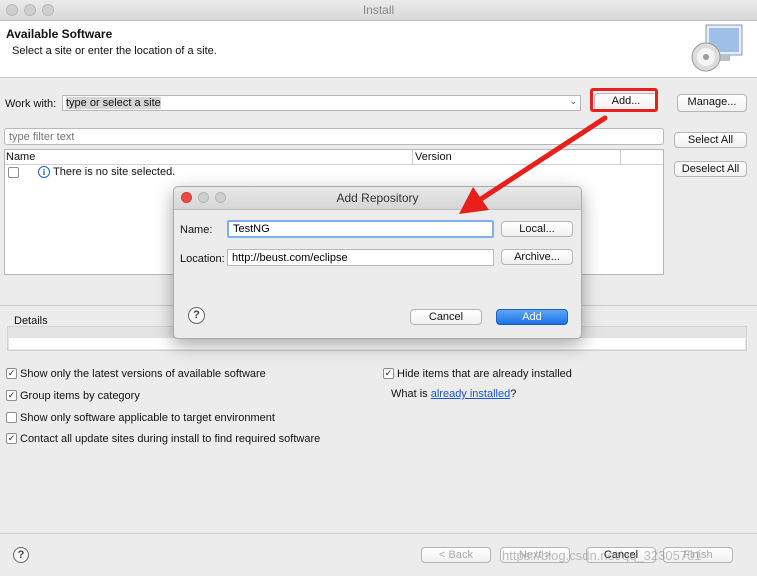 The width and height of the screenshot is (757, 576). Describe the element at coordinates (543, 158) in the screenshot. I see `arrow-shaft` at that location.